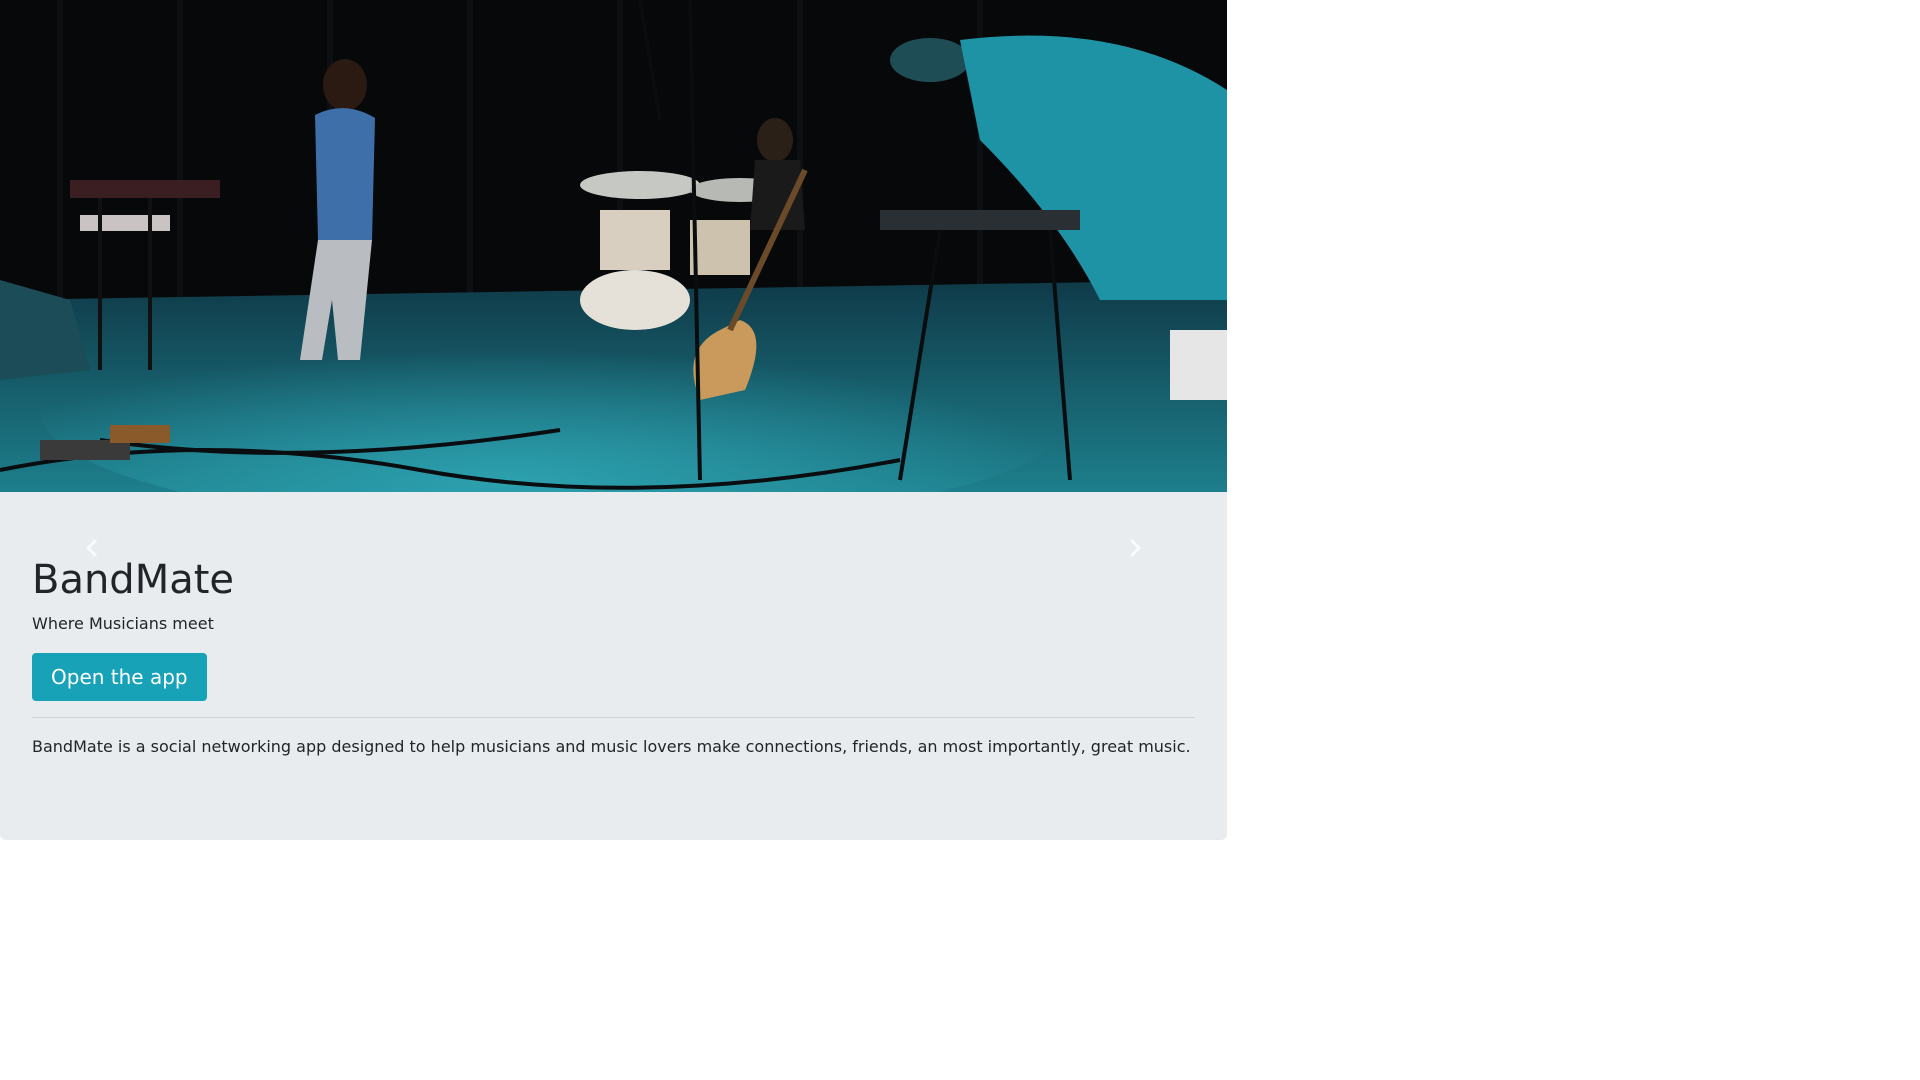  What do you see at coordinates (133, 580) in the screenshot?
I see `page-title: BandMate` at bounding box center [133, 580].